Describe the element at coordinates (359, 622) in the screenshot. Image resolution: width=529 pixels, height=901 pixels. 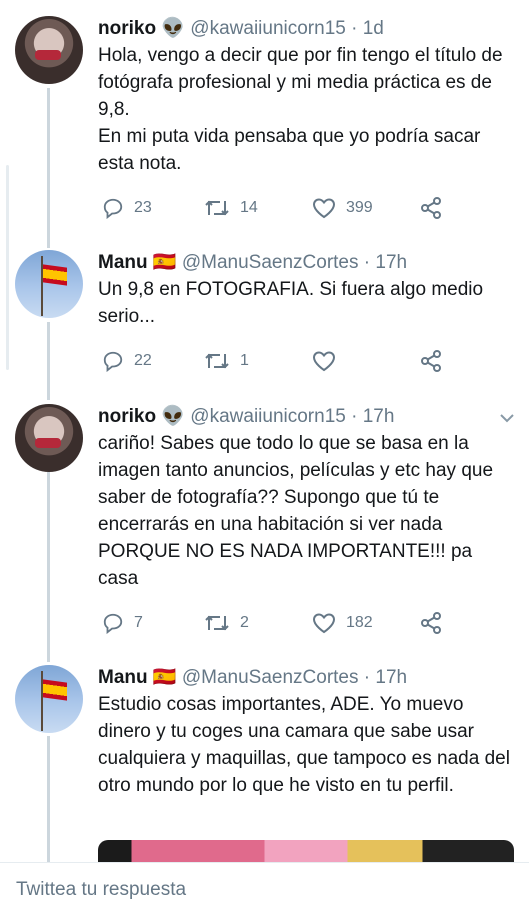
I see `like-count: 182` at that location.